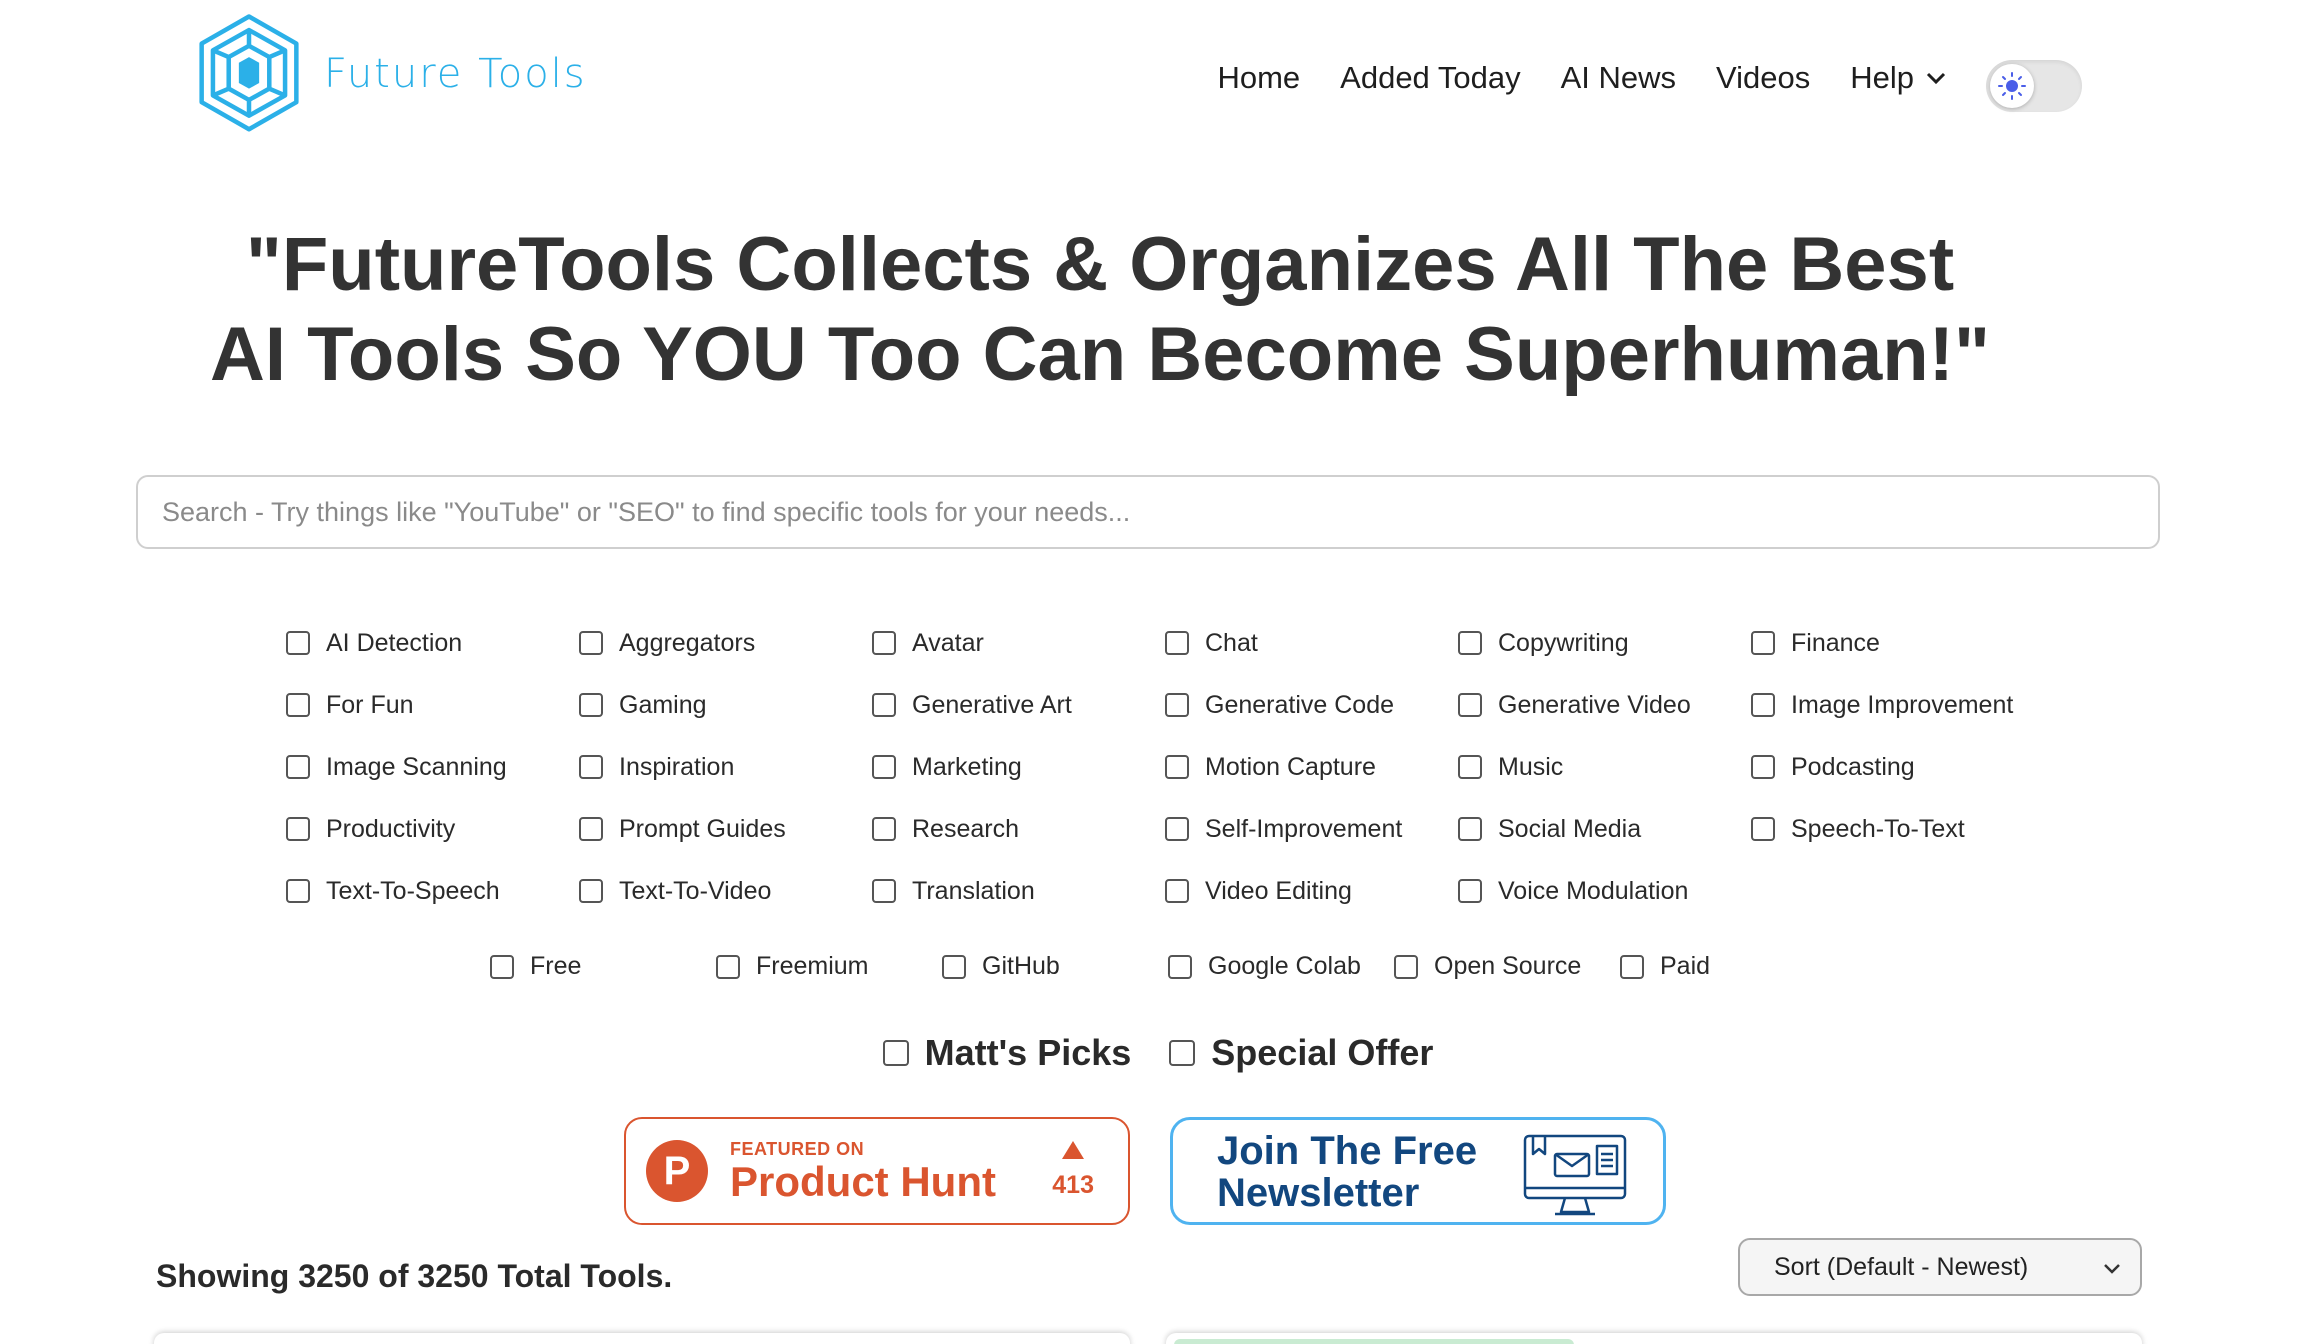  Describe the element at coordinates (1897, 767) in the screenshot. I see `category-checkbox: Podcasting` at that location.